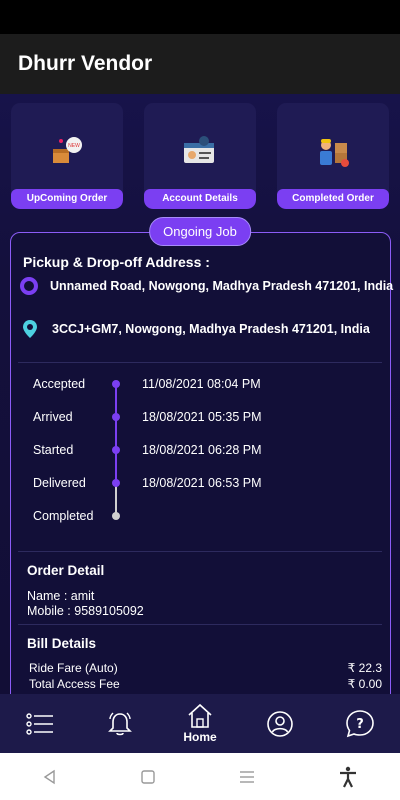 The height and width of the screenshot is (800, 400). I want to click on system-nav-bar, so click(200, 776).